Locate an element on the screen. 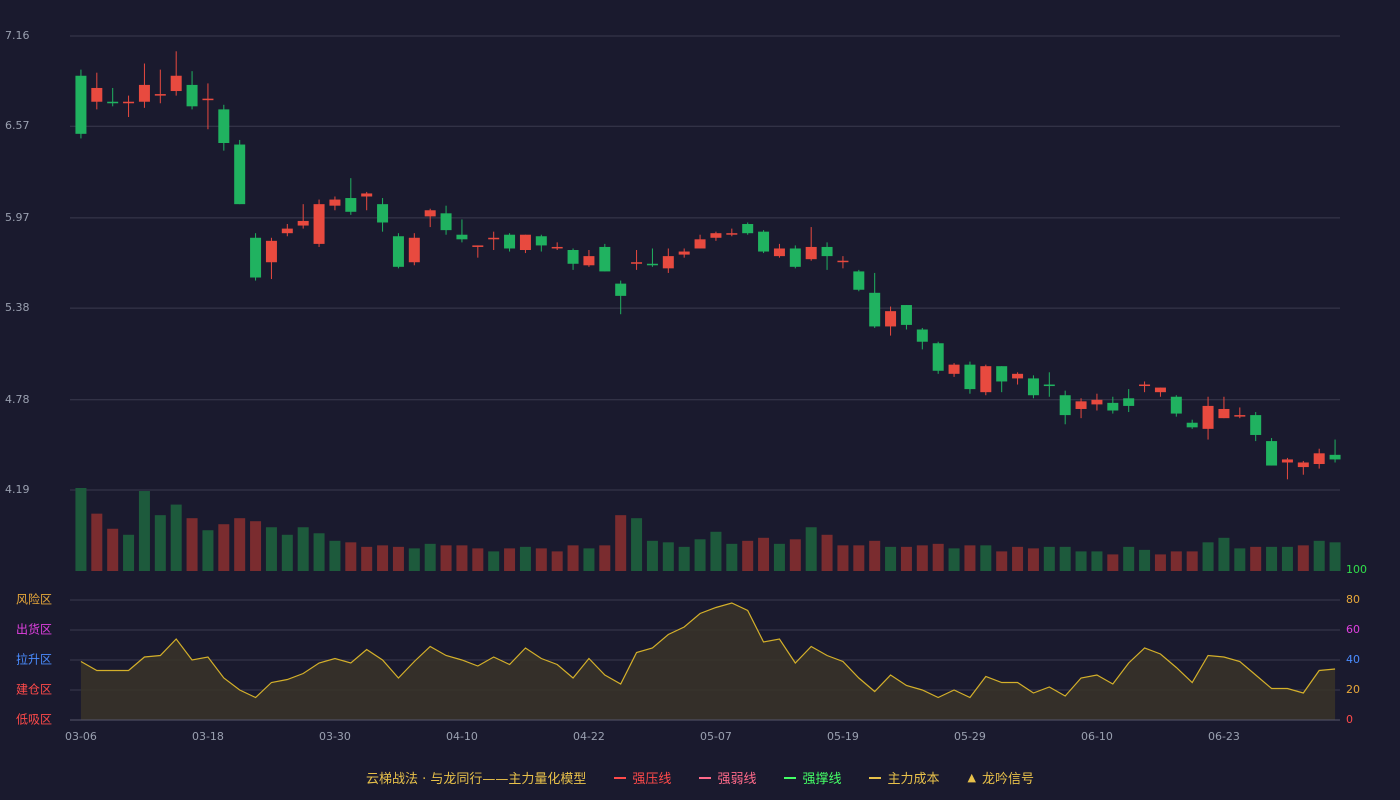  legend-item-cost: 主力成本 is located at coordinates (904, 777).